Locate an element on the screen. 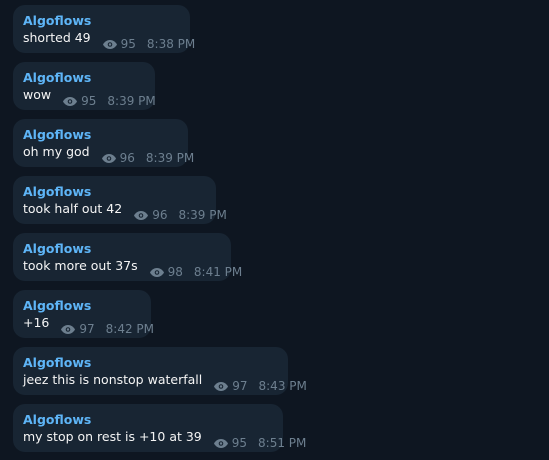 The image size is (549, 460). message-text: jeez this is nonstop waterfall is located at coordinates (113, 379).